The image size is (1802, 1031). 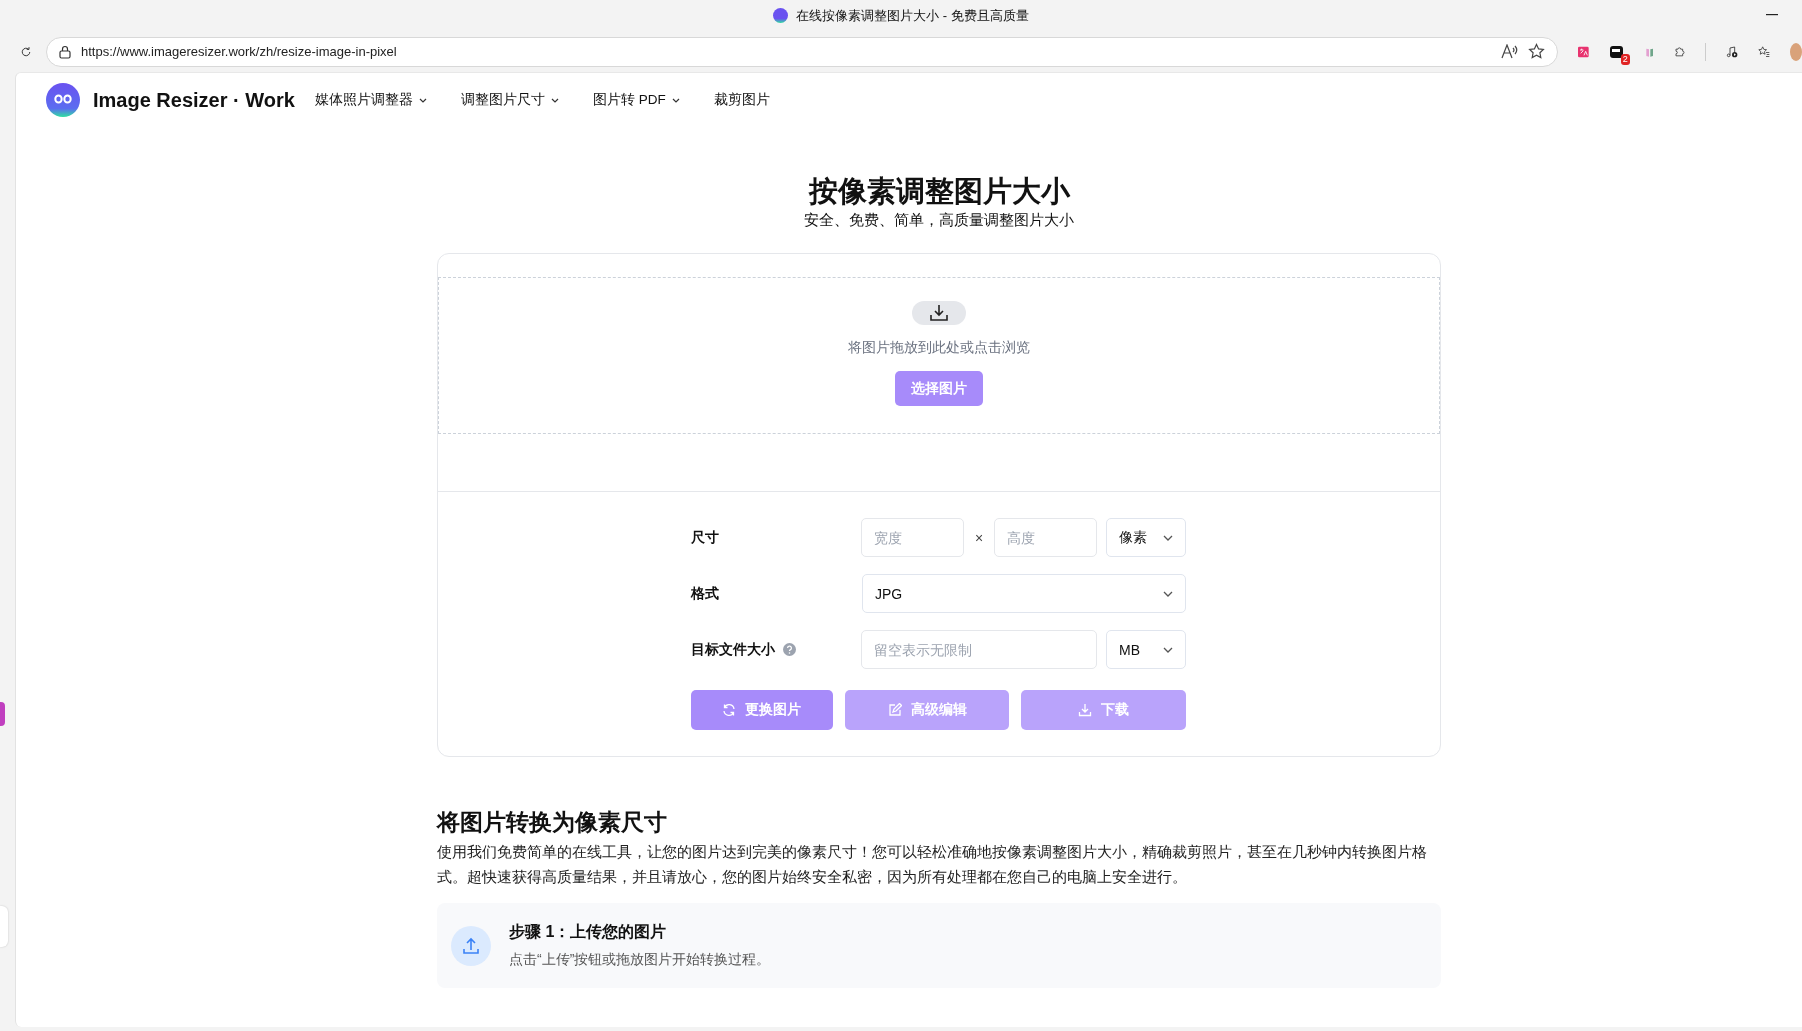 I want to click on page-subtitle: 安全、免费、简单，高质量调整图片大小, so click(x=939, y=220).